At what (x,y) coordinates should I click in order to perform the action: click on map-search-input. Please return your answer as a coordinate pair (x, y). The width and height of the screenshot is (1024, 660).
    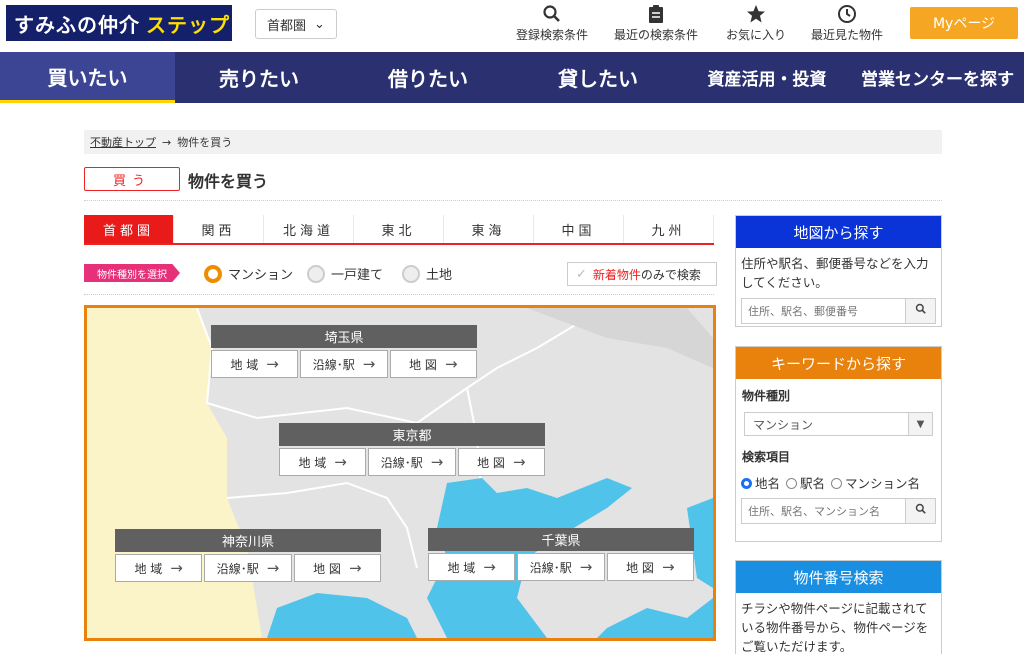
    Looking at the image, I should click on (823, 311).